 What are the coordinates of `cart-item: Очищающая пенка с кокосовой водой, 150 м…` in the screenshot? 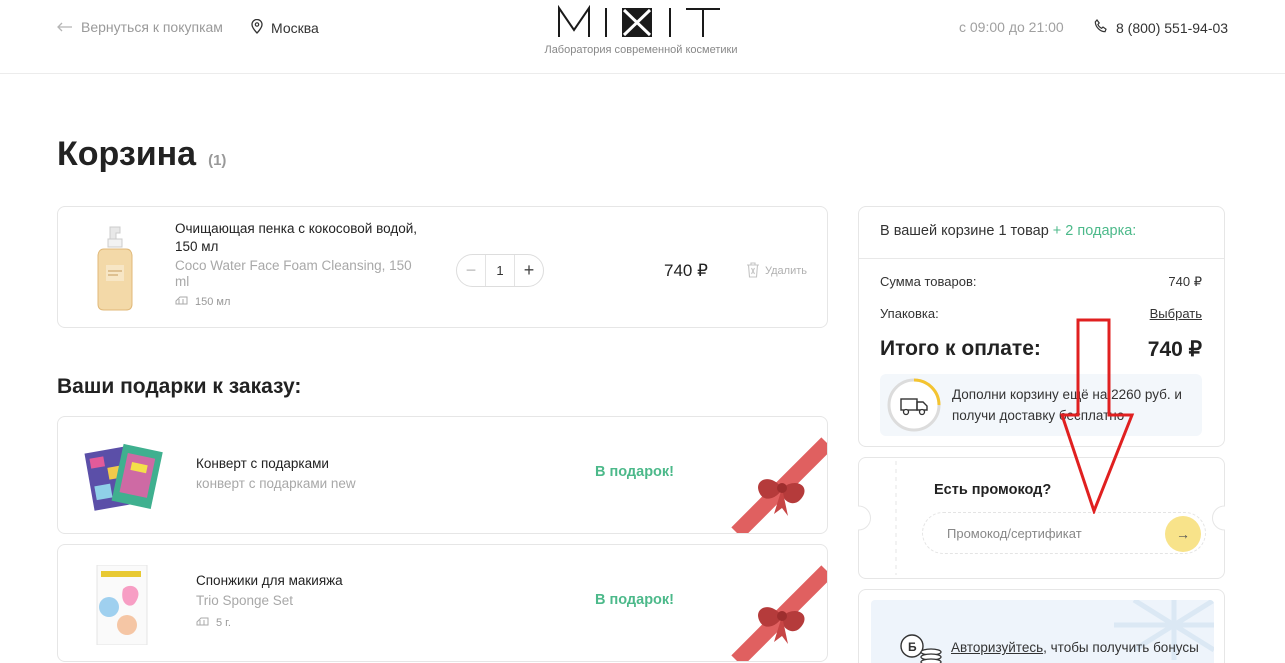 It's located at (442, 267).